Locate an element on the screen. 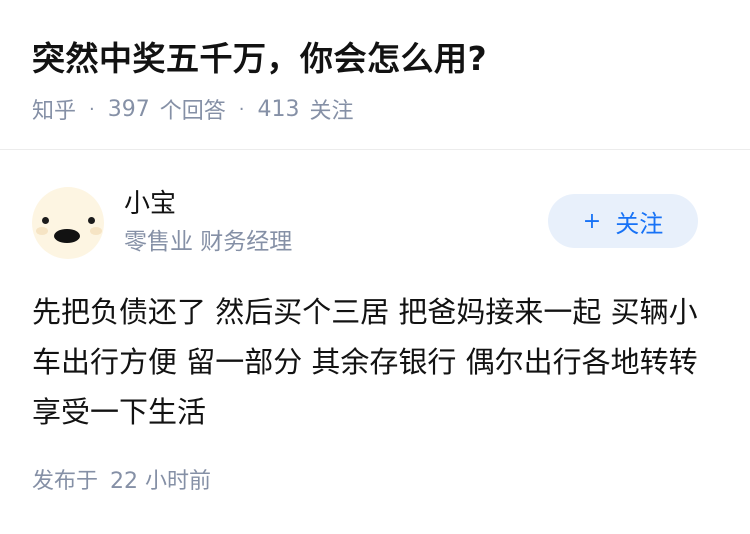 The width and height of the screenshot is (750, 534). source-label: 知乎 is located at coordinates (54, 109).